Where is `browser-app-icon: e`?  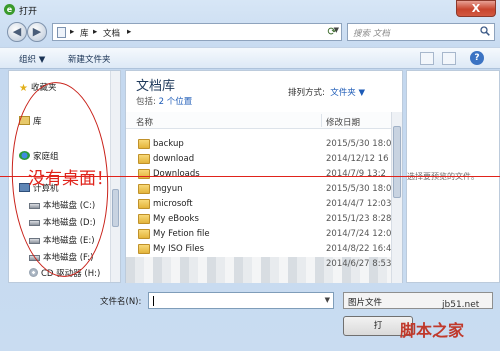
browser-app-icon: e is located at coordinates (9, 9).